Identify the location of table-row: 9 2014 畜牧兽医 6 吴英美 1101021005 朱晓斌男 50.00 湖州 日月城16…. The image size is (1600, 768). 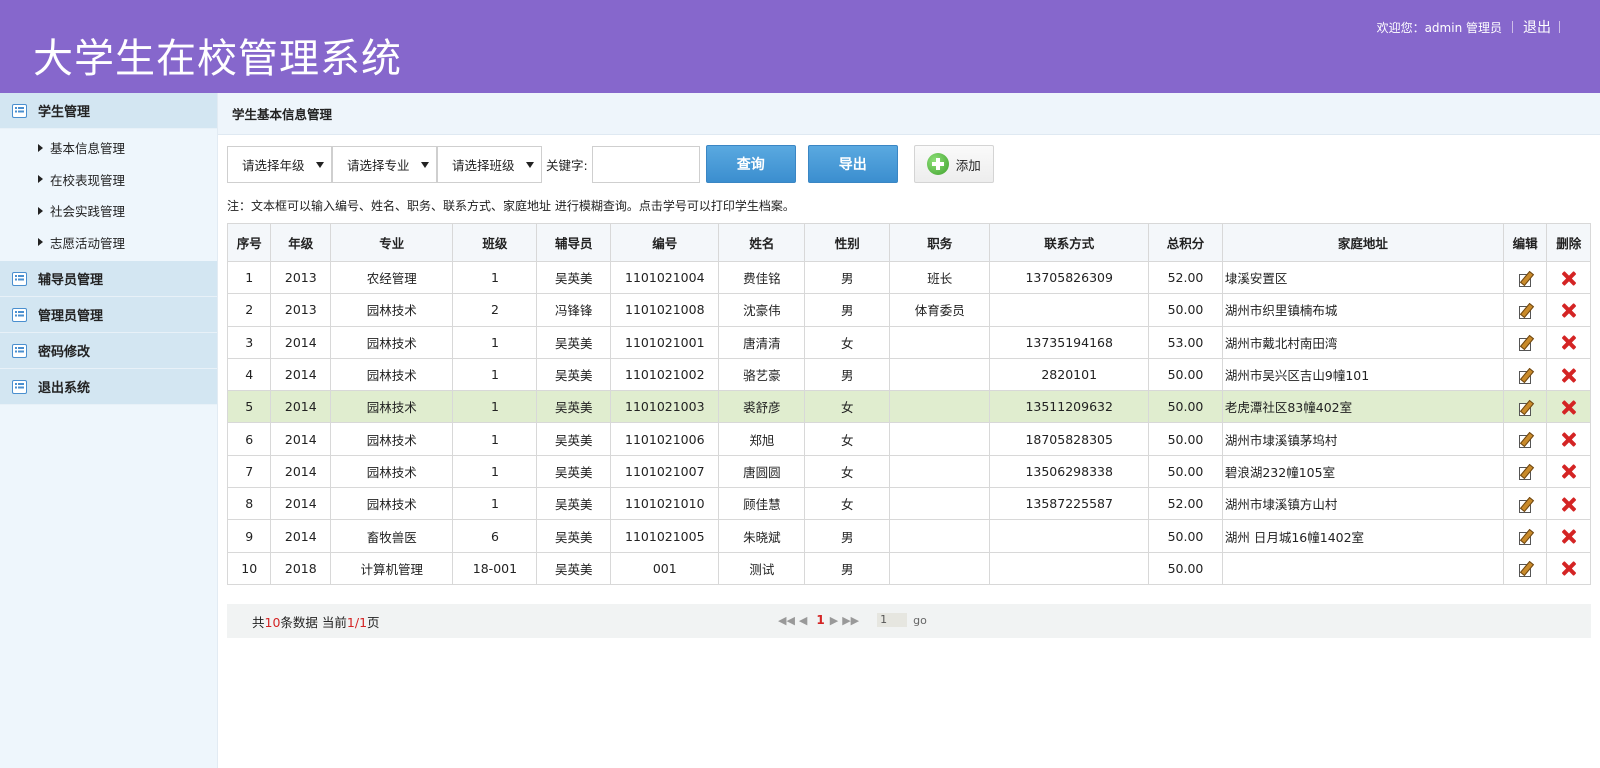
(908, 536).